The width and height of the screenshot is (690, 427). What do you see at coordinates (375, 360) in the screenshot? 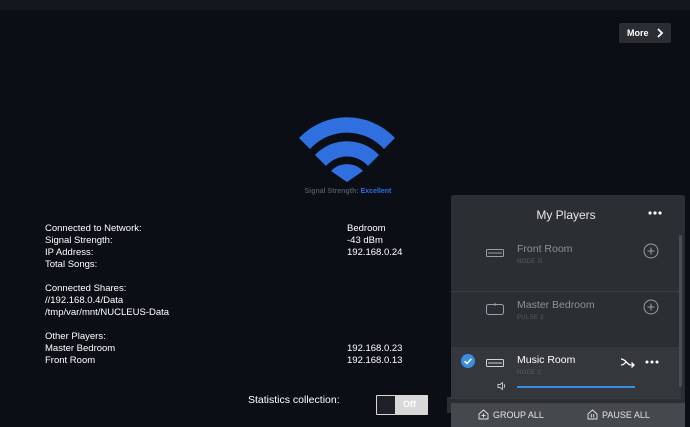
I see `other-player-ip: 192.168.0.13` at bounding box center [375, 360].